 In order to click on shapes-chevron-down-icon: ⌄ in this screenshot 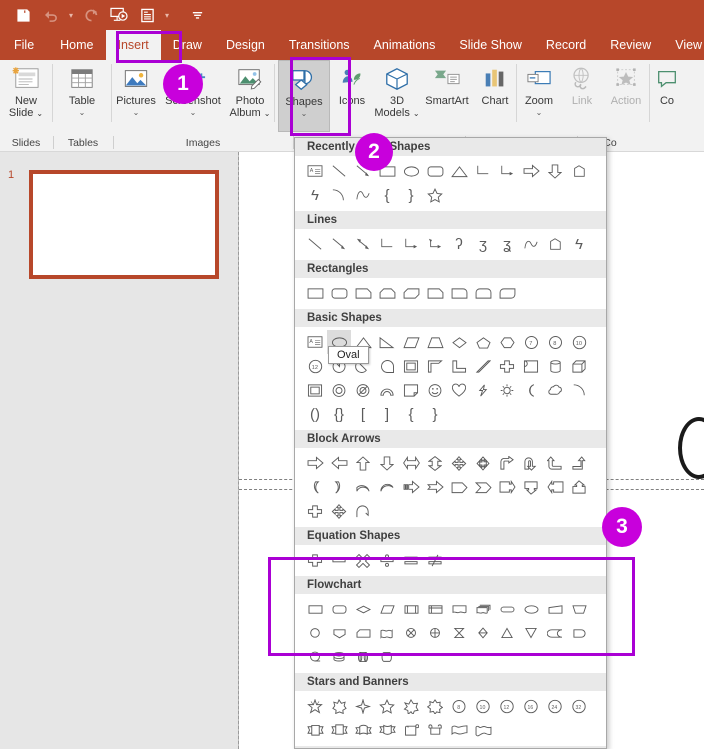, I will do `click(304, 113)`.